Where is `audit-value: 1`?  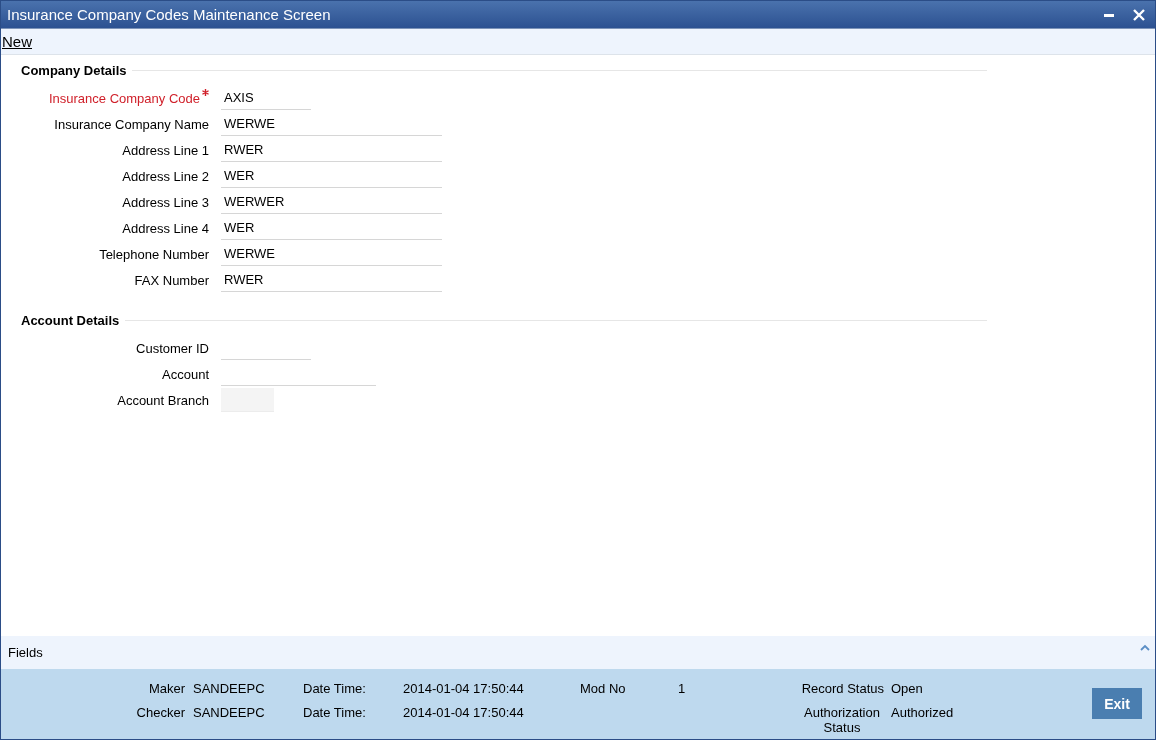 audit-value: 1 is located at coordinates (682, 688).